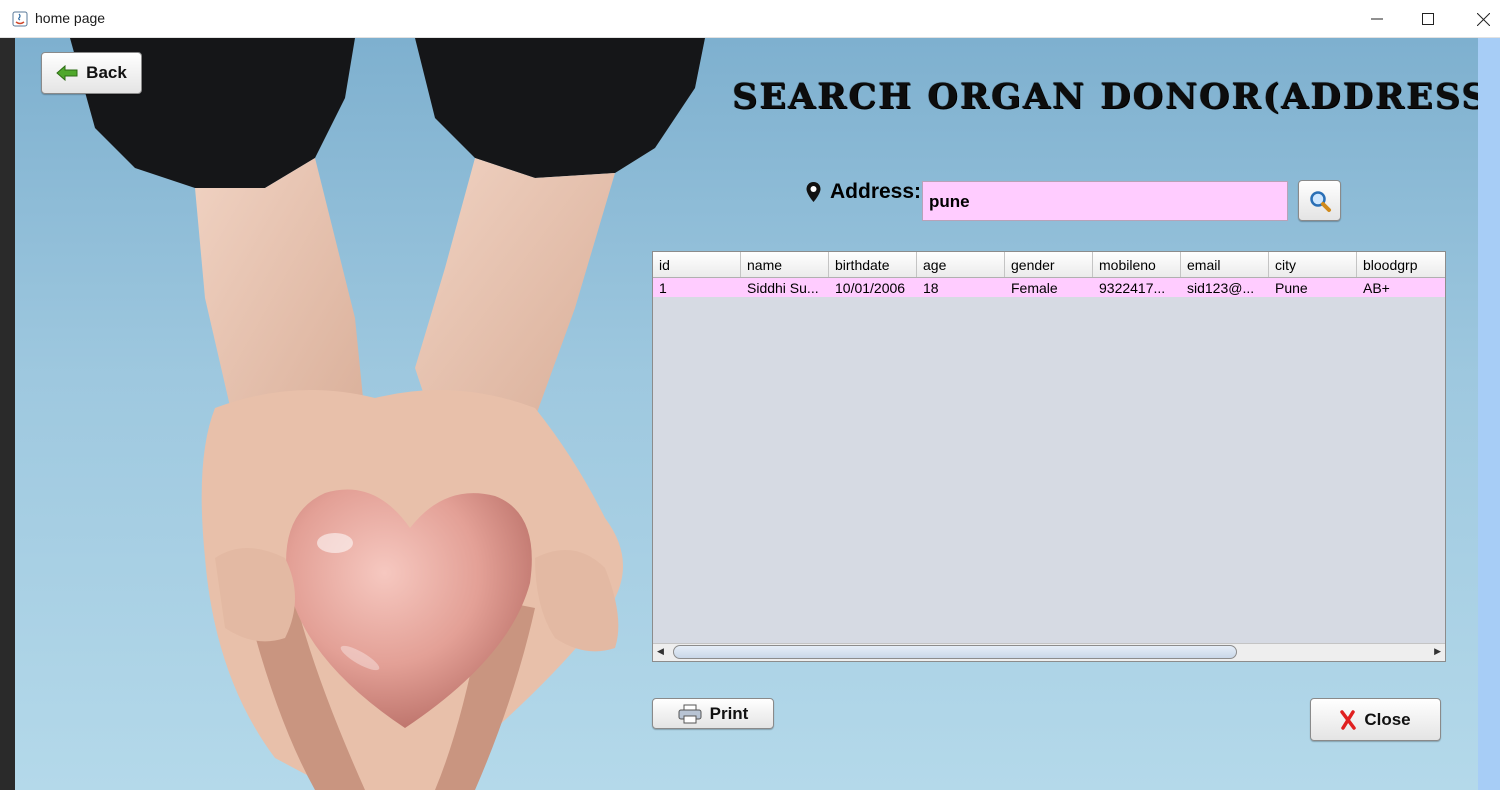 This screenshot has height=790, width=1500. What do you see at coordinates (729, 713) in the screenshot?
I see `print-button-label: Print` at bounding box center [729, 713].